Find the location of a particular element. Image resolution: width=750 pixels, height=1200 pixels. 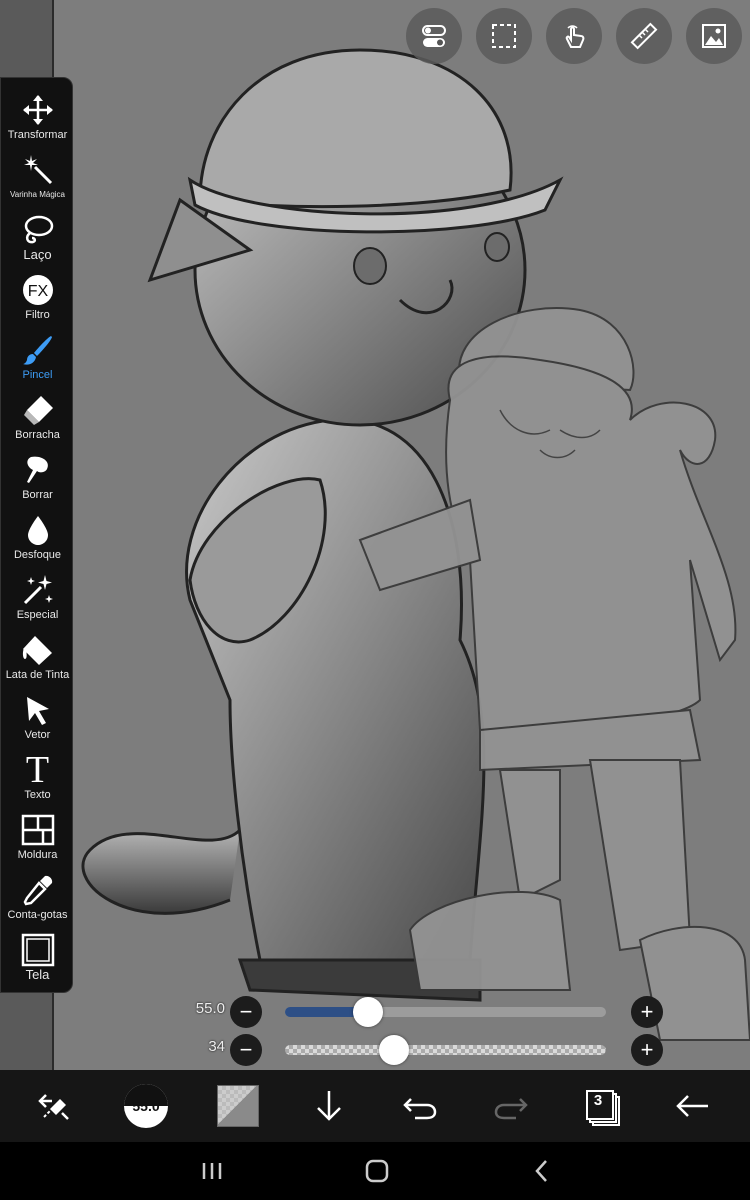

system-back-button is located at coordinates (542, 1171).